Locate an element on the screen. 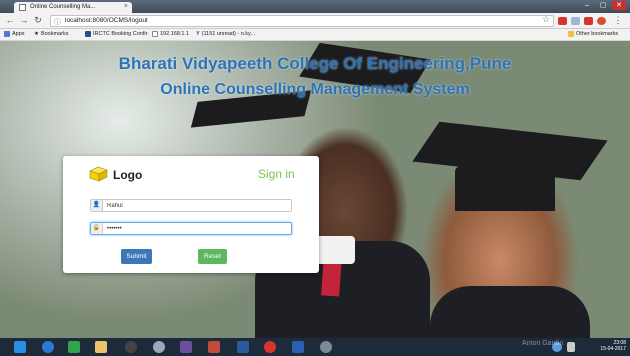 This screenshot has height=356, width=630. reset-button: Reset is located at coordinates (212, 256).